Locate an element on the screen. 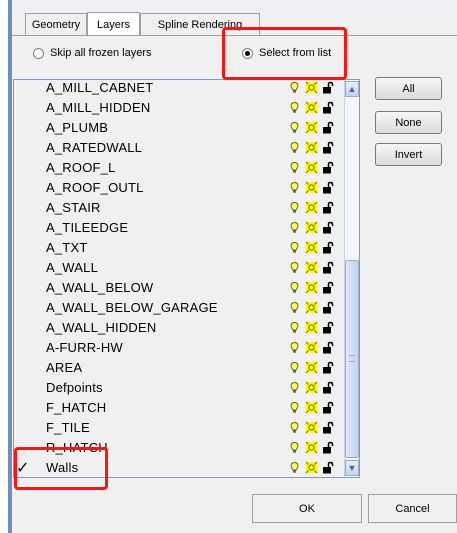  scroll-up-button: ▲ is located at coordinates (352, 89).